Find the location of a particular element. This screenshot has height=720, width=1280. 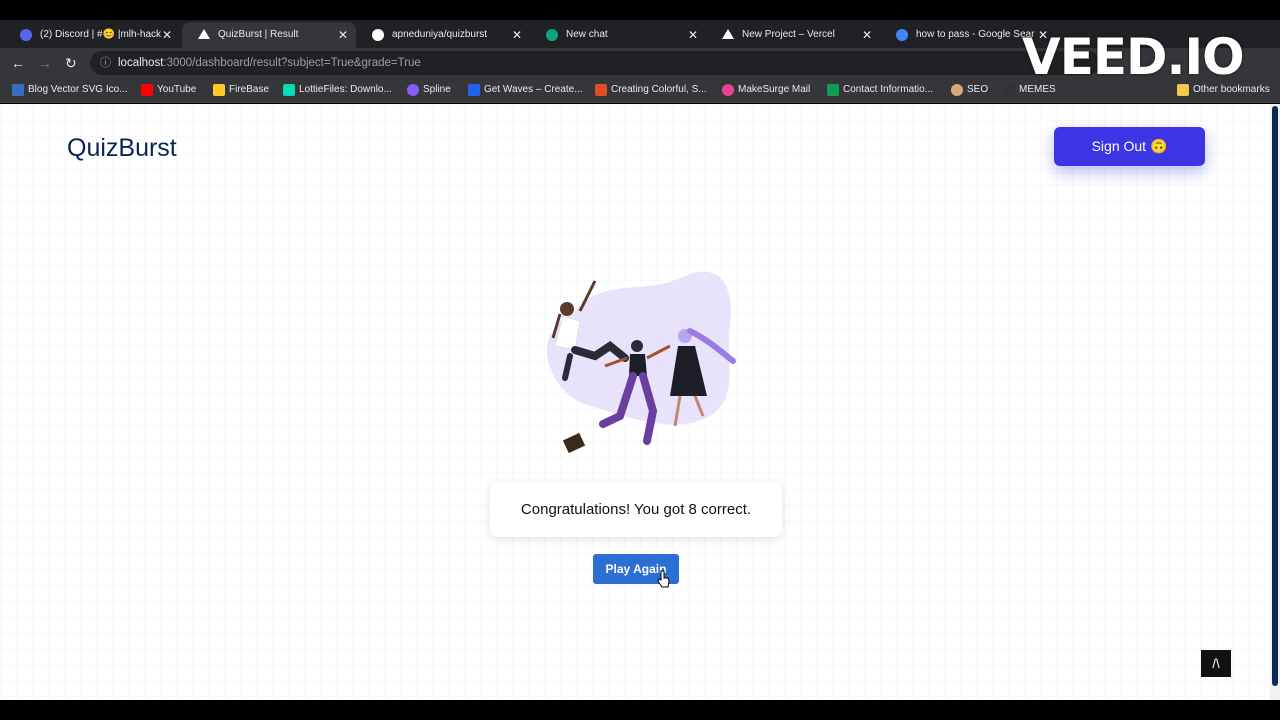

tab-label: (2) Discord | #😊 |mlh-hack is located at coordinates (101, 34).